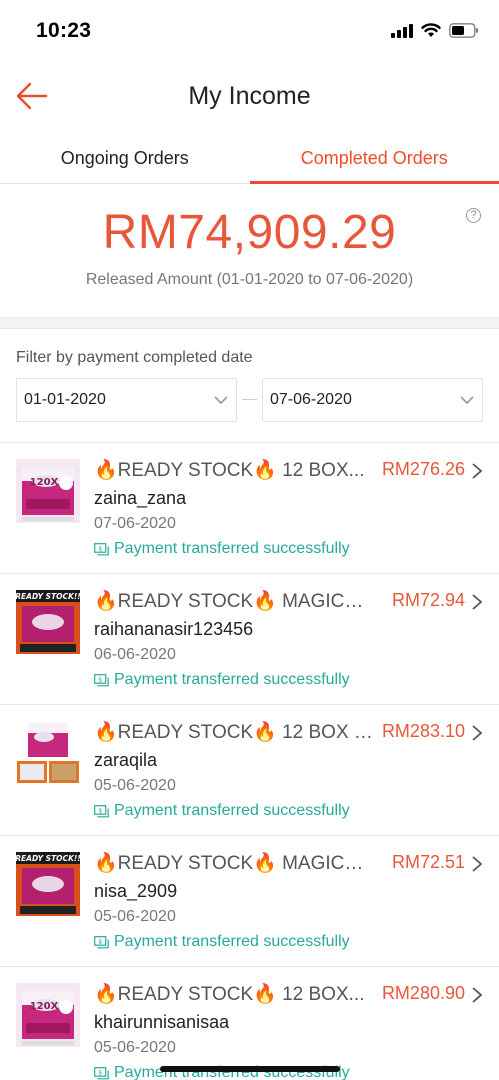  Describe the element at coordinates (464, 30) in the screenshot. I see `battery-icon` at that location.